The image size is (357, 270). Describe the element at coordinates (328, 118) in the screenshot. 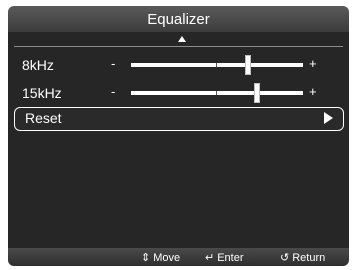

I see `triangle-right-icon` at that location.